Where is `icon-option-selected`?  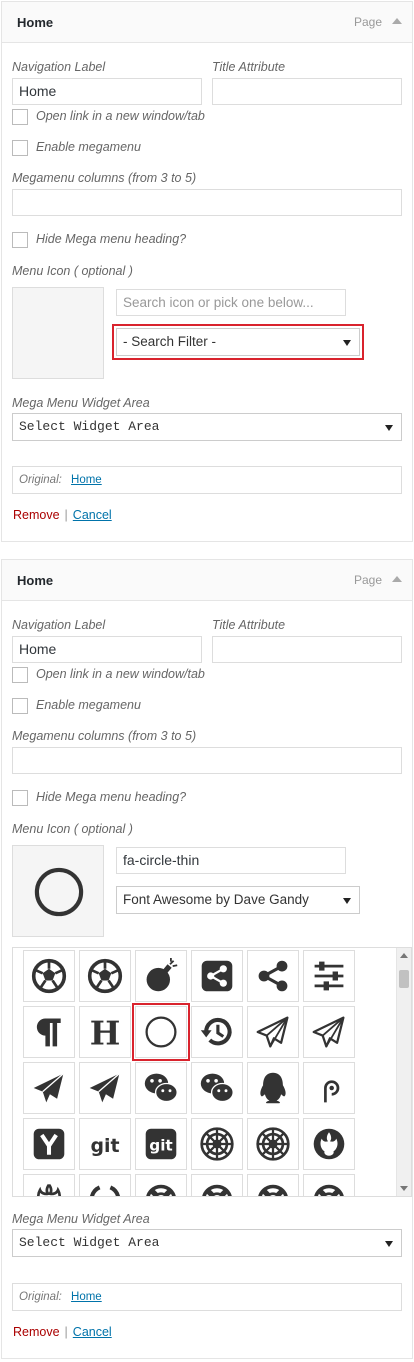 icon-option-selected is located at coordinates (161, 1032).